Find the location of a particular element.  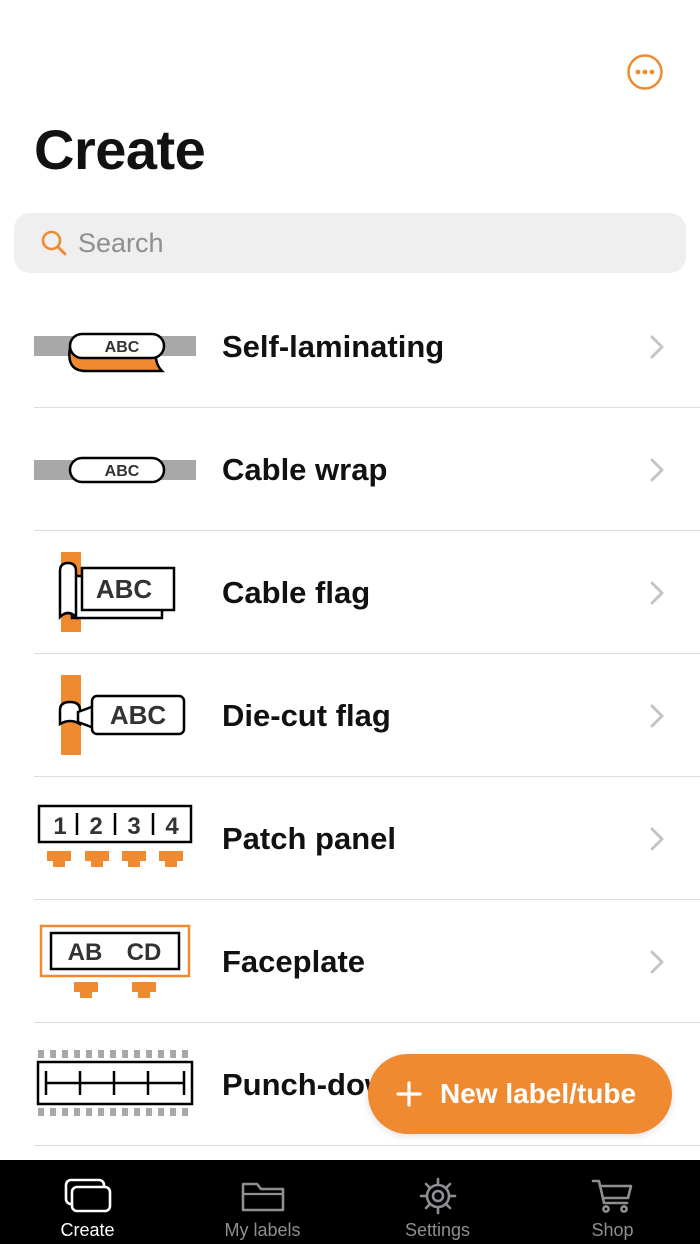

page-title: Create is located at coordinates (120, 149).